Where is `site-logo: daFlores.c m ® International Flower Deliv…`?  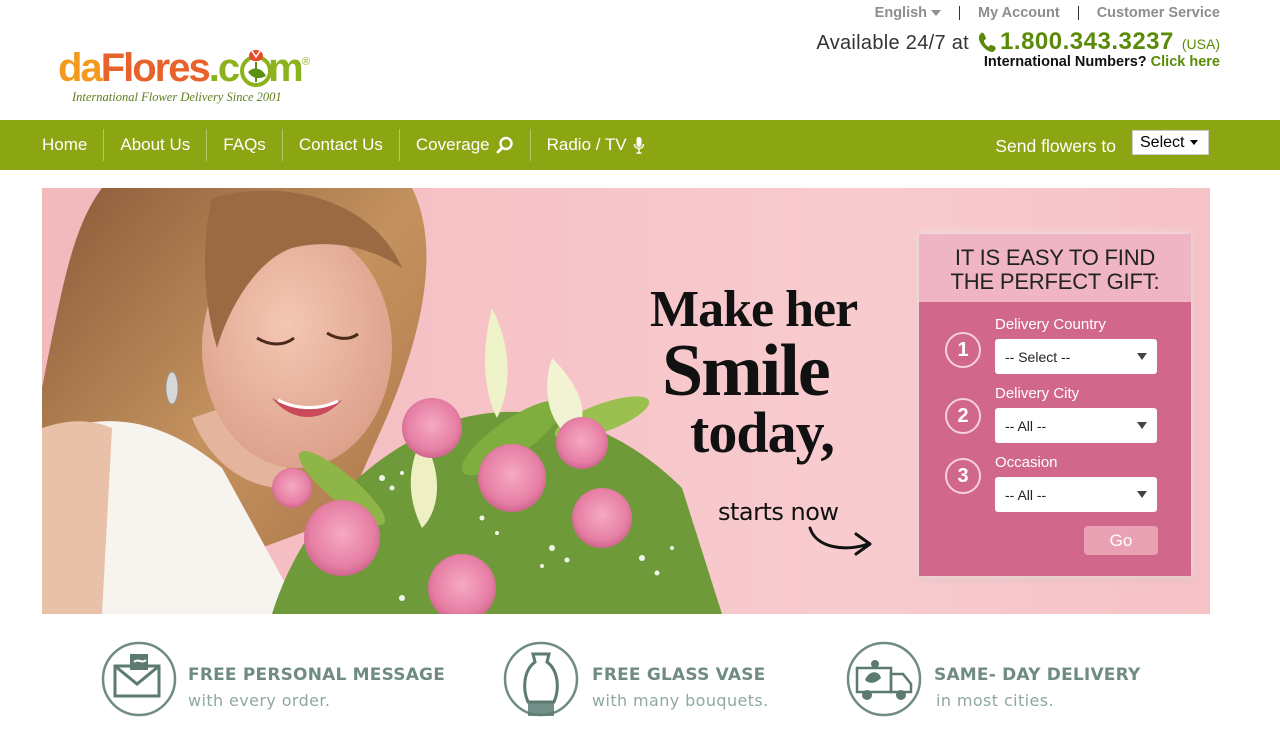 site-logo: daFlores.c m ® International Flower Deliv… is located at coordinates (188, 76).